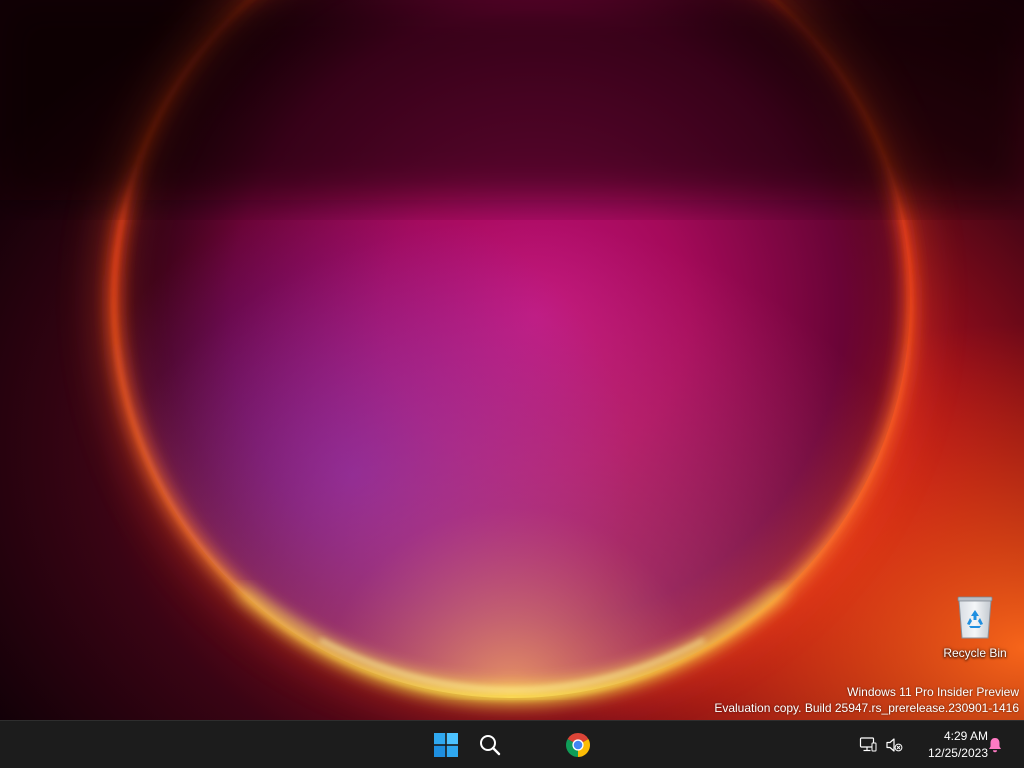 This screenshot has width=1024, height=768. I want to click on start-button, so click(446, 745).